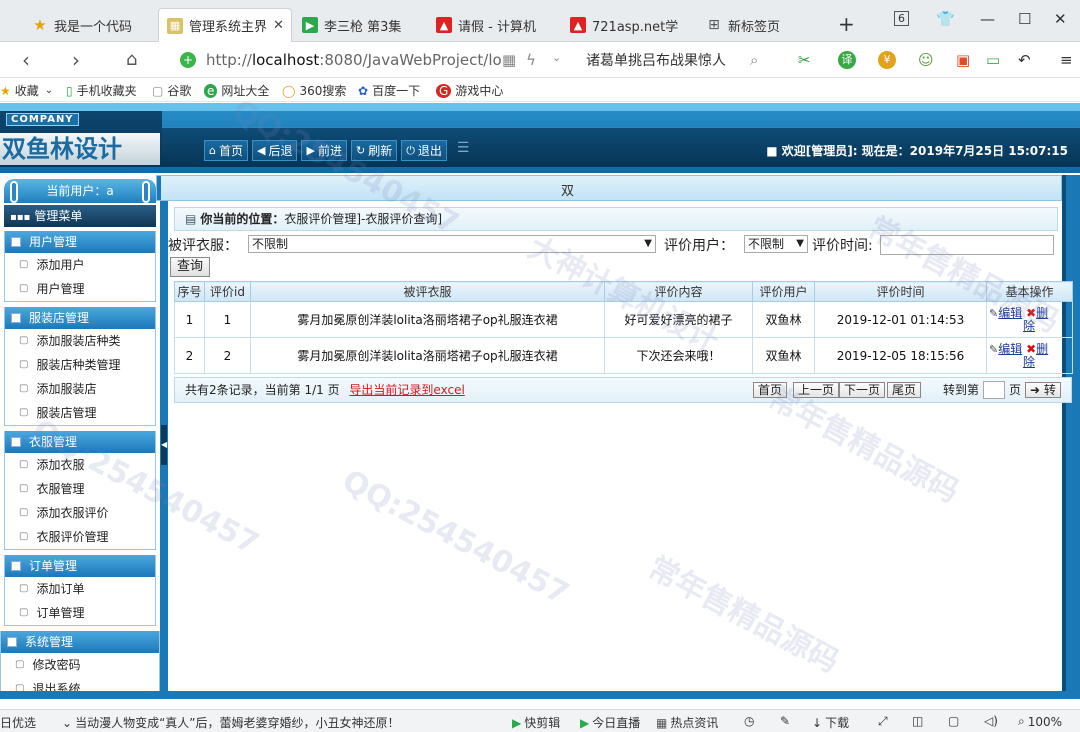 The width and height of the screenshot is (1080, 732). Describe the element at coordinates (80, 589) in the screenshot. I see `menu-item: ▢ 添加订单` at that location.